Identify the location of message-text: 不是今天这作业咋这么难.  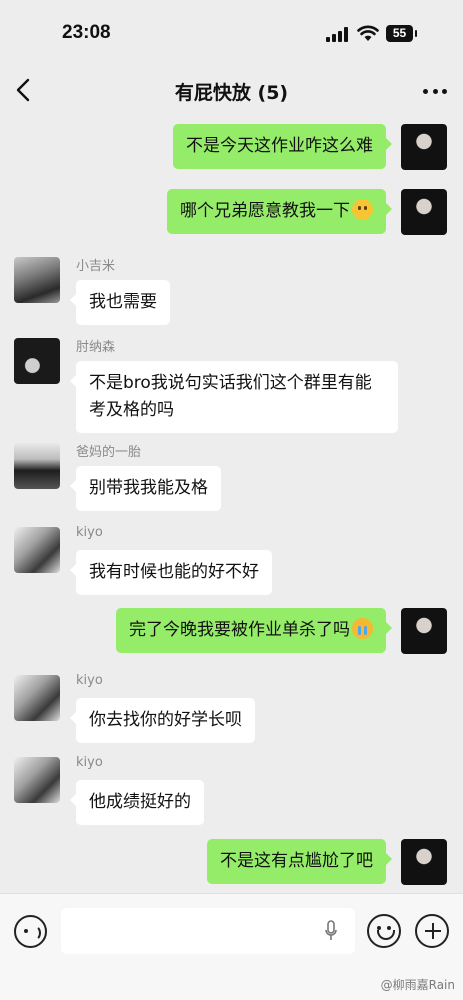
(279, 146).